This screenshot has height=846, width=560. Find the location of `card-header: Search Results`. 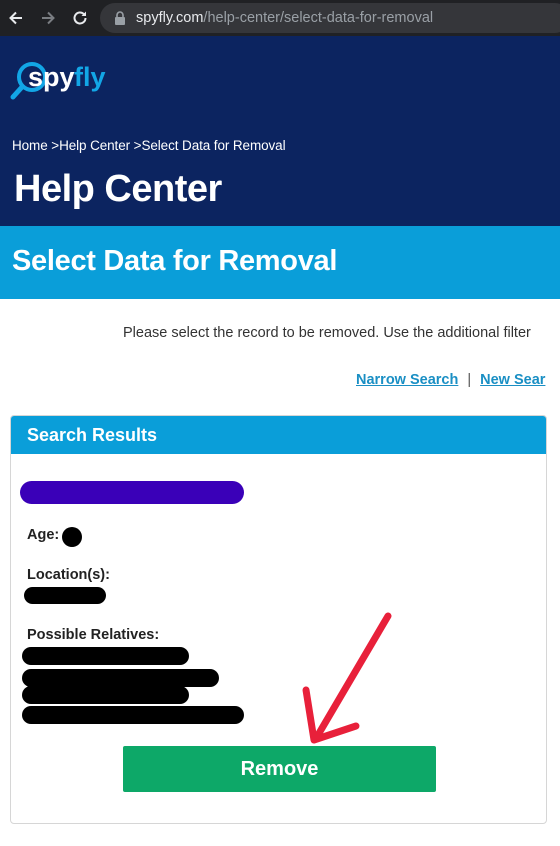

card-header: Search Results is located at coordinates (278, 435).